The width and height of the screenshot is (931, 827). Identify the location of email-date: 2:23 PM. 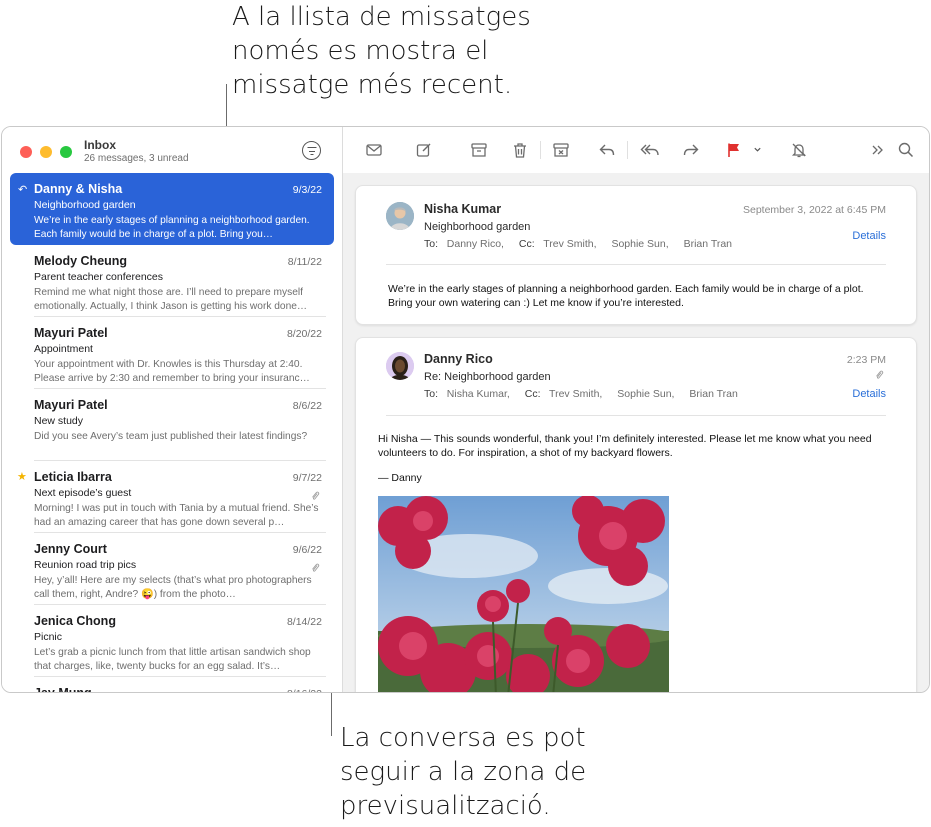
(866, 360).